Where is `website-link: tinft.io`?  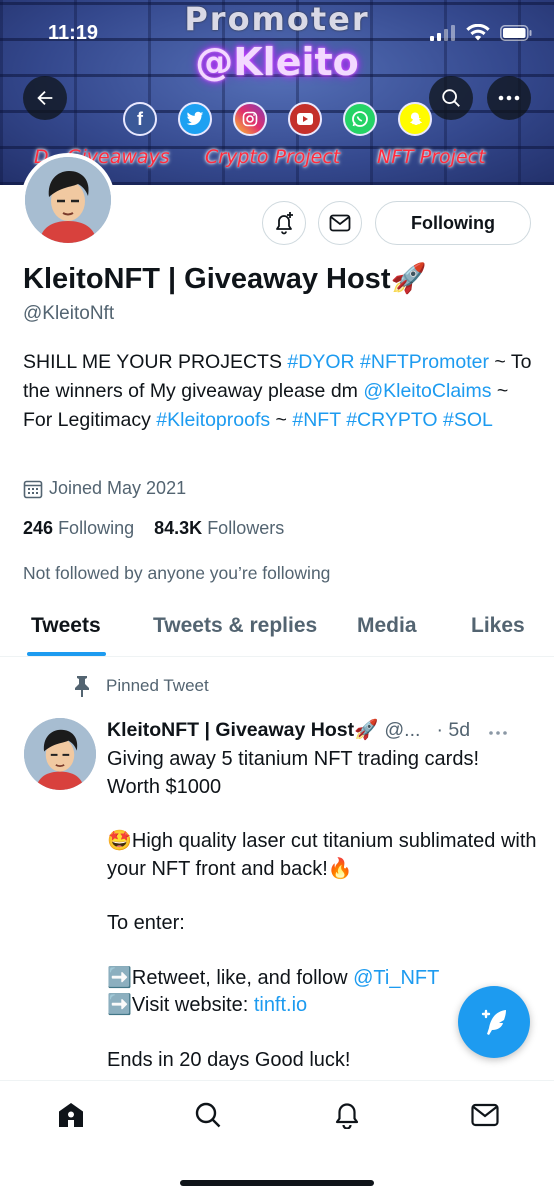 website-link: tinft.io is located at coordinates (280, 1005).